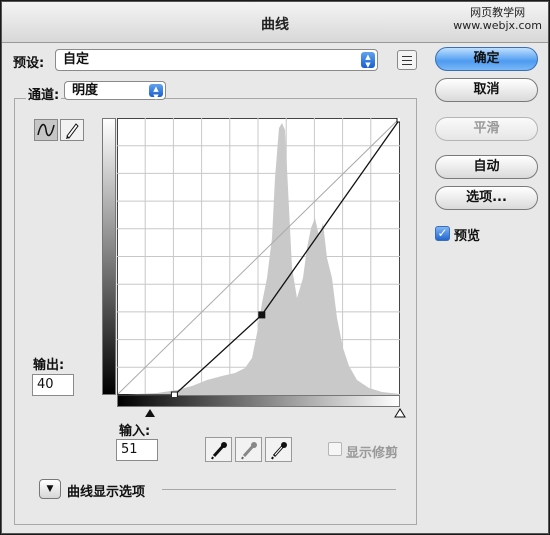 The height and width of the screenshot is (535, 550). I want to click on output-field: 40, so click(53, 385).